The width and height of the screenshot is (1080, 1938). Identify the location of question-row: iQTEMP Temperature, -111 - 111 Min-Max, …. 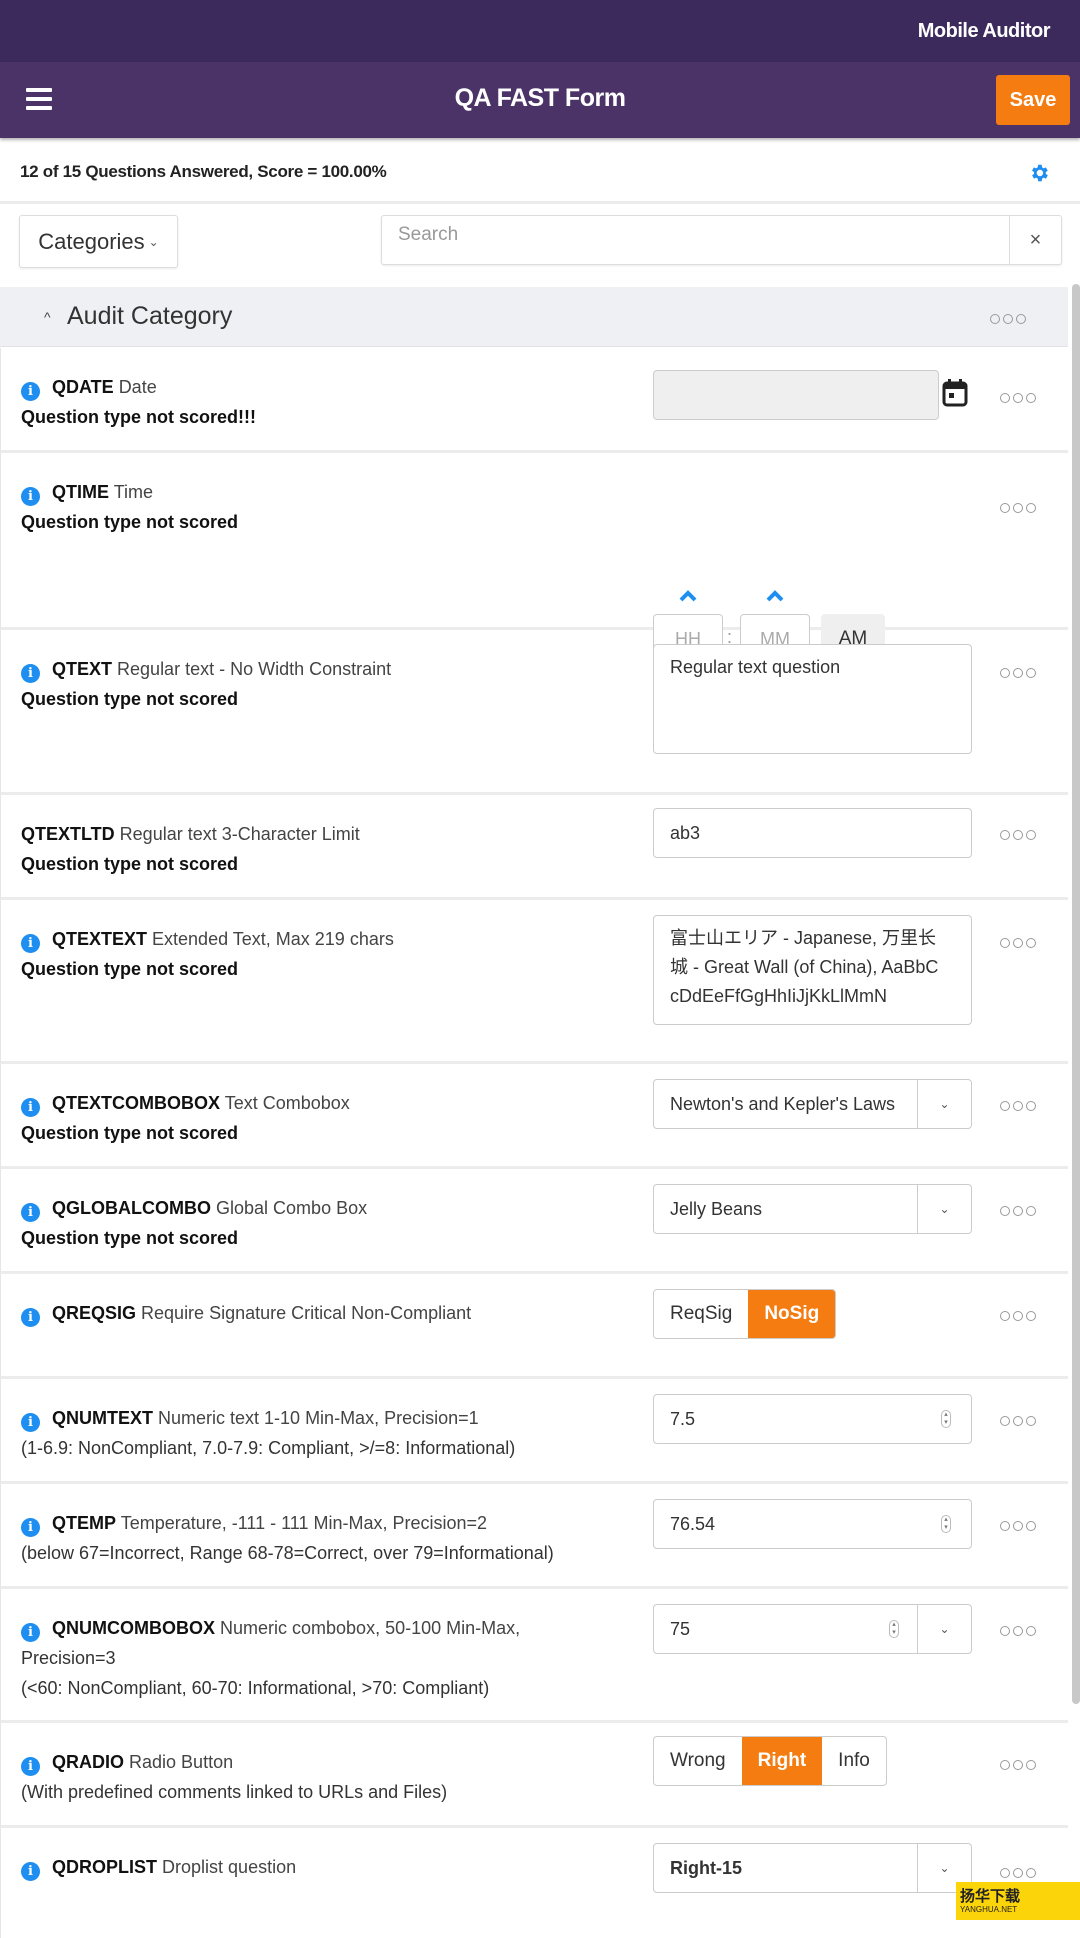
(534, 1536).